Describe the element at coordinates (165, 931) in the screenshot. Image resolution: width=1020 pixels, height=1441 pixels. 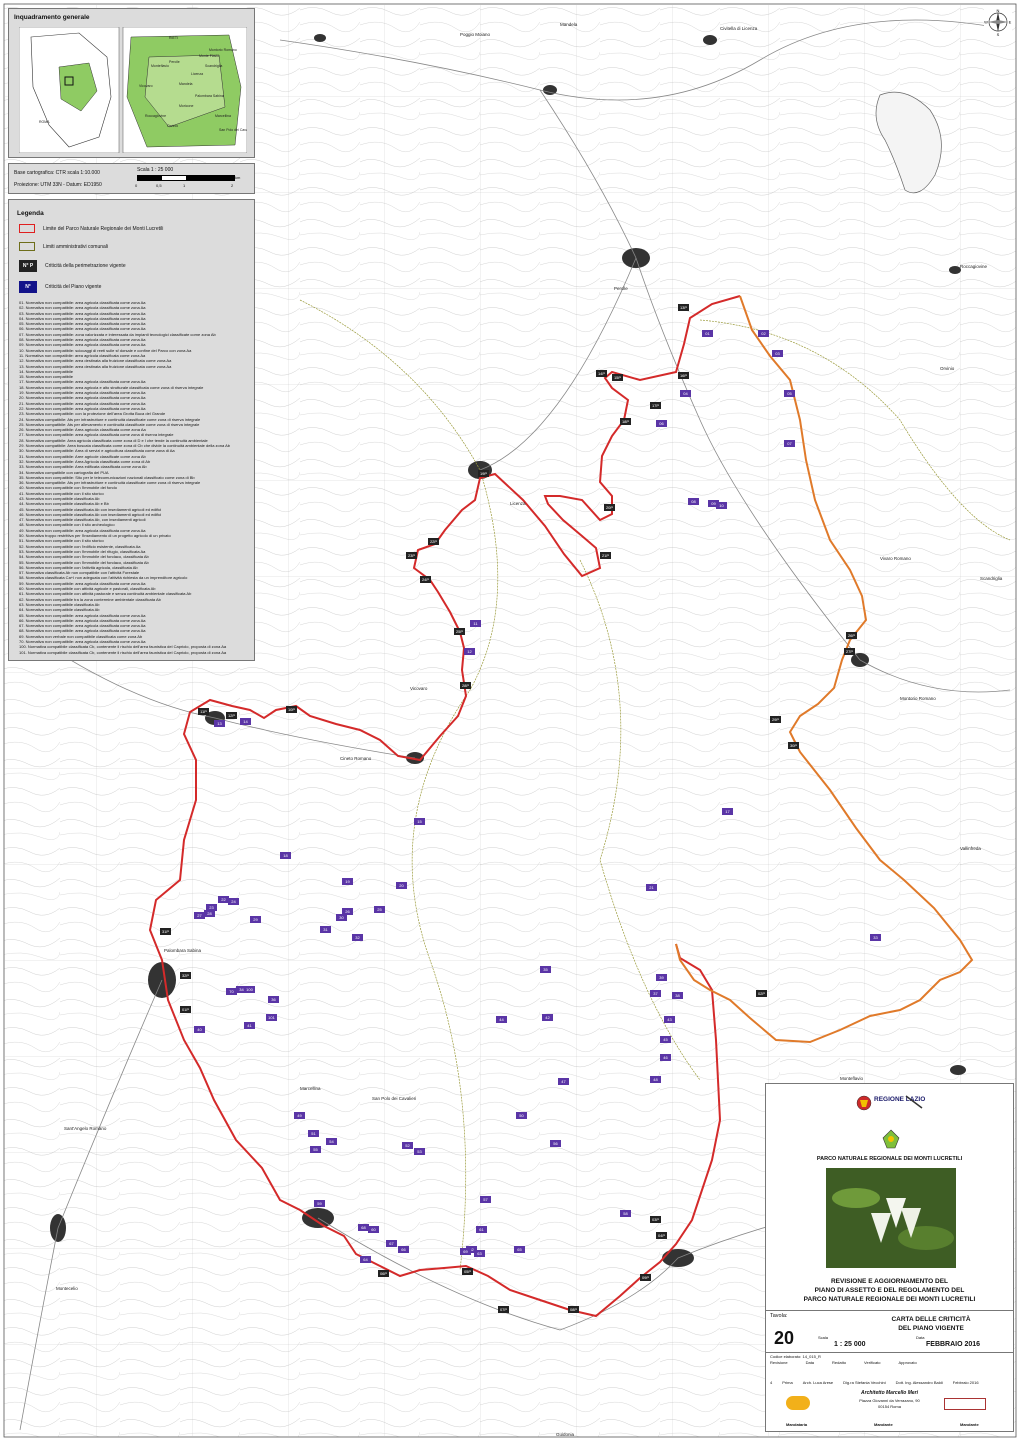
I see `perimeter-badge: 31P` at that location.